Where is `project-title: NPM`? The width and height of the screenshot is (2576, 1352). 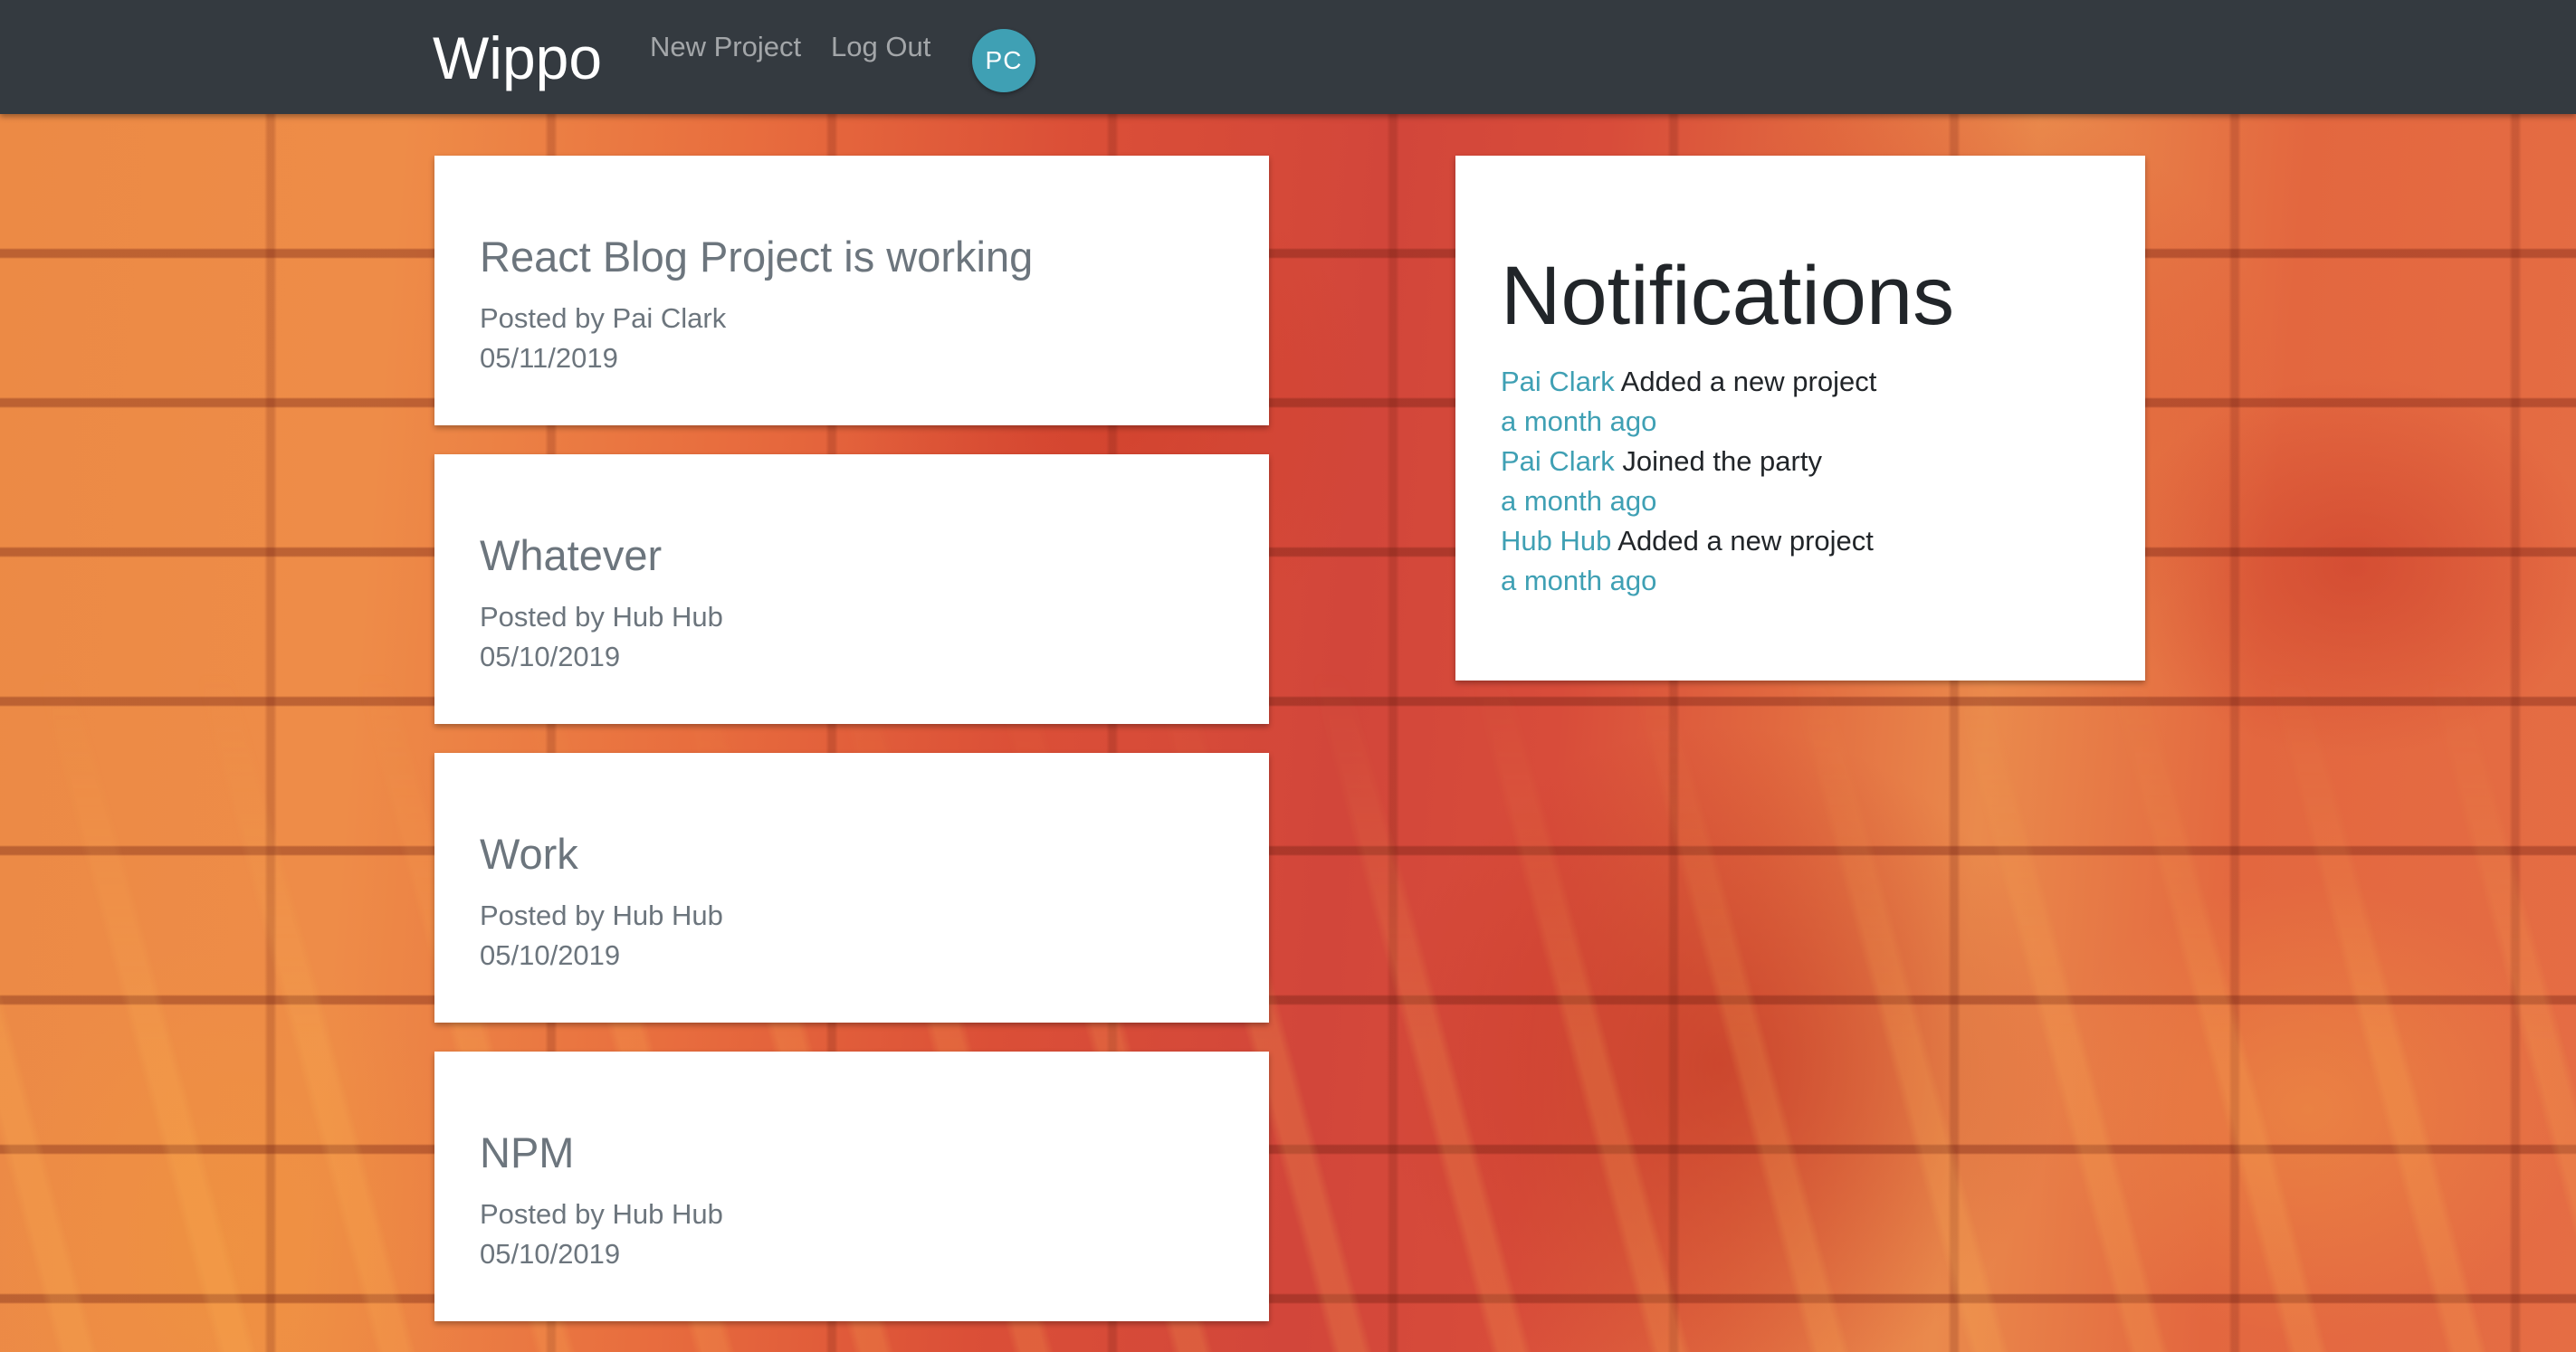
project-title: NPM is located at coordinates (528, 1152).